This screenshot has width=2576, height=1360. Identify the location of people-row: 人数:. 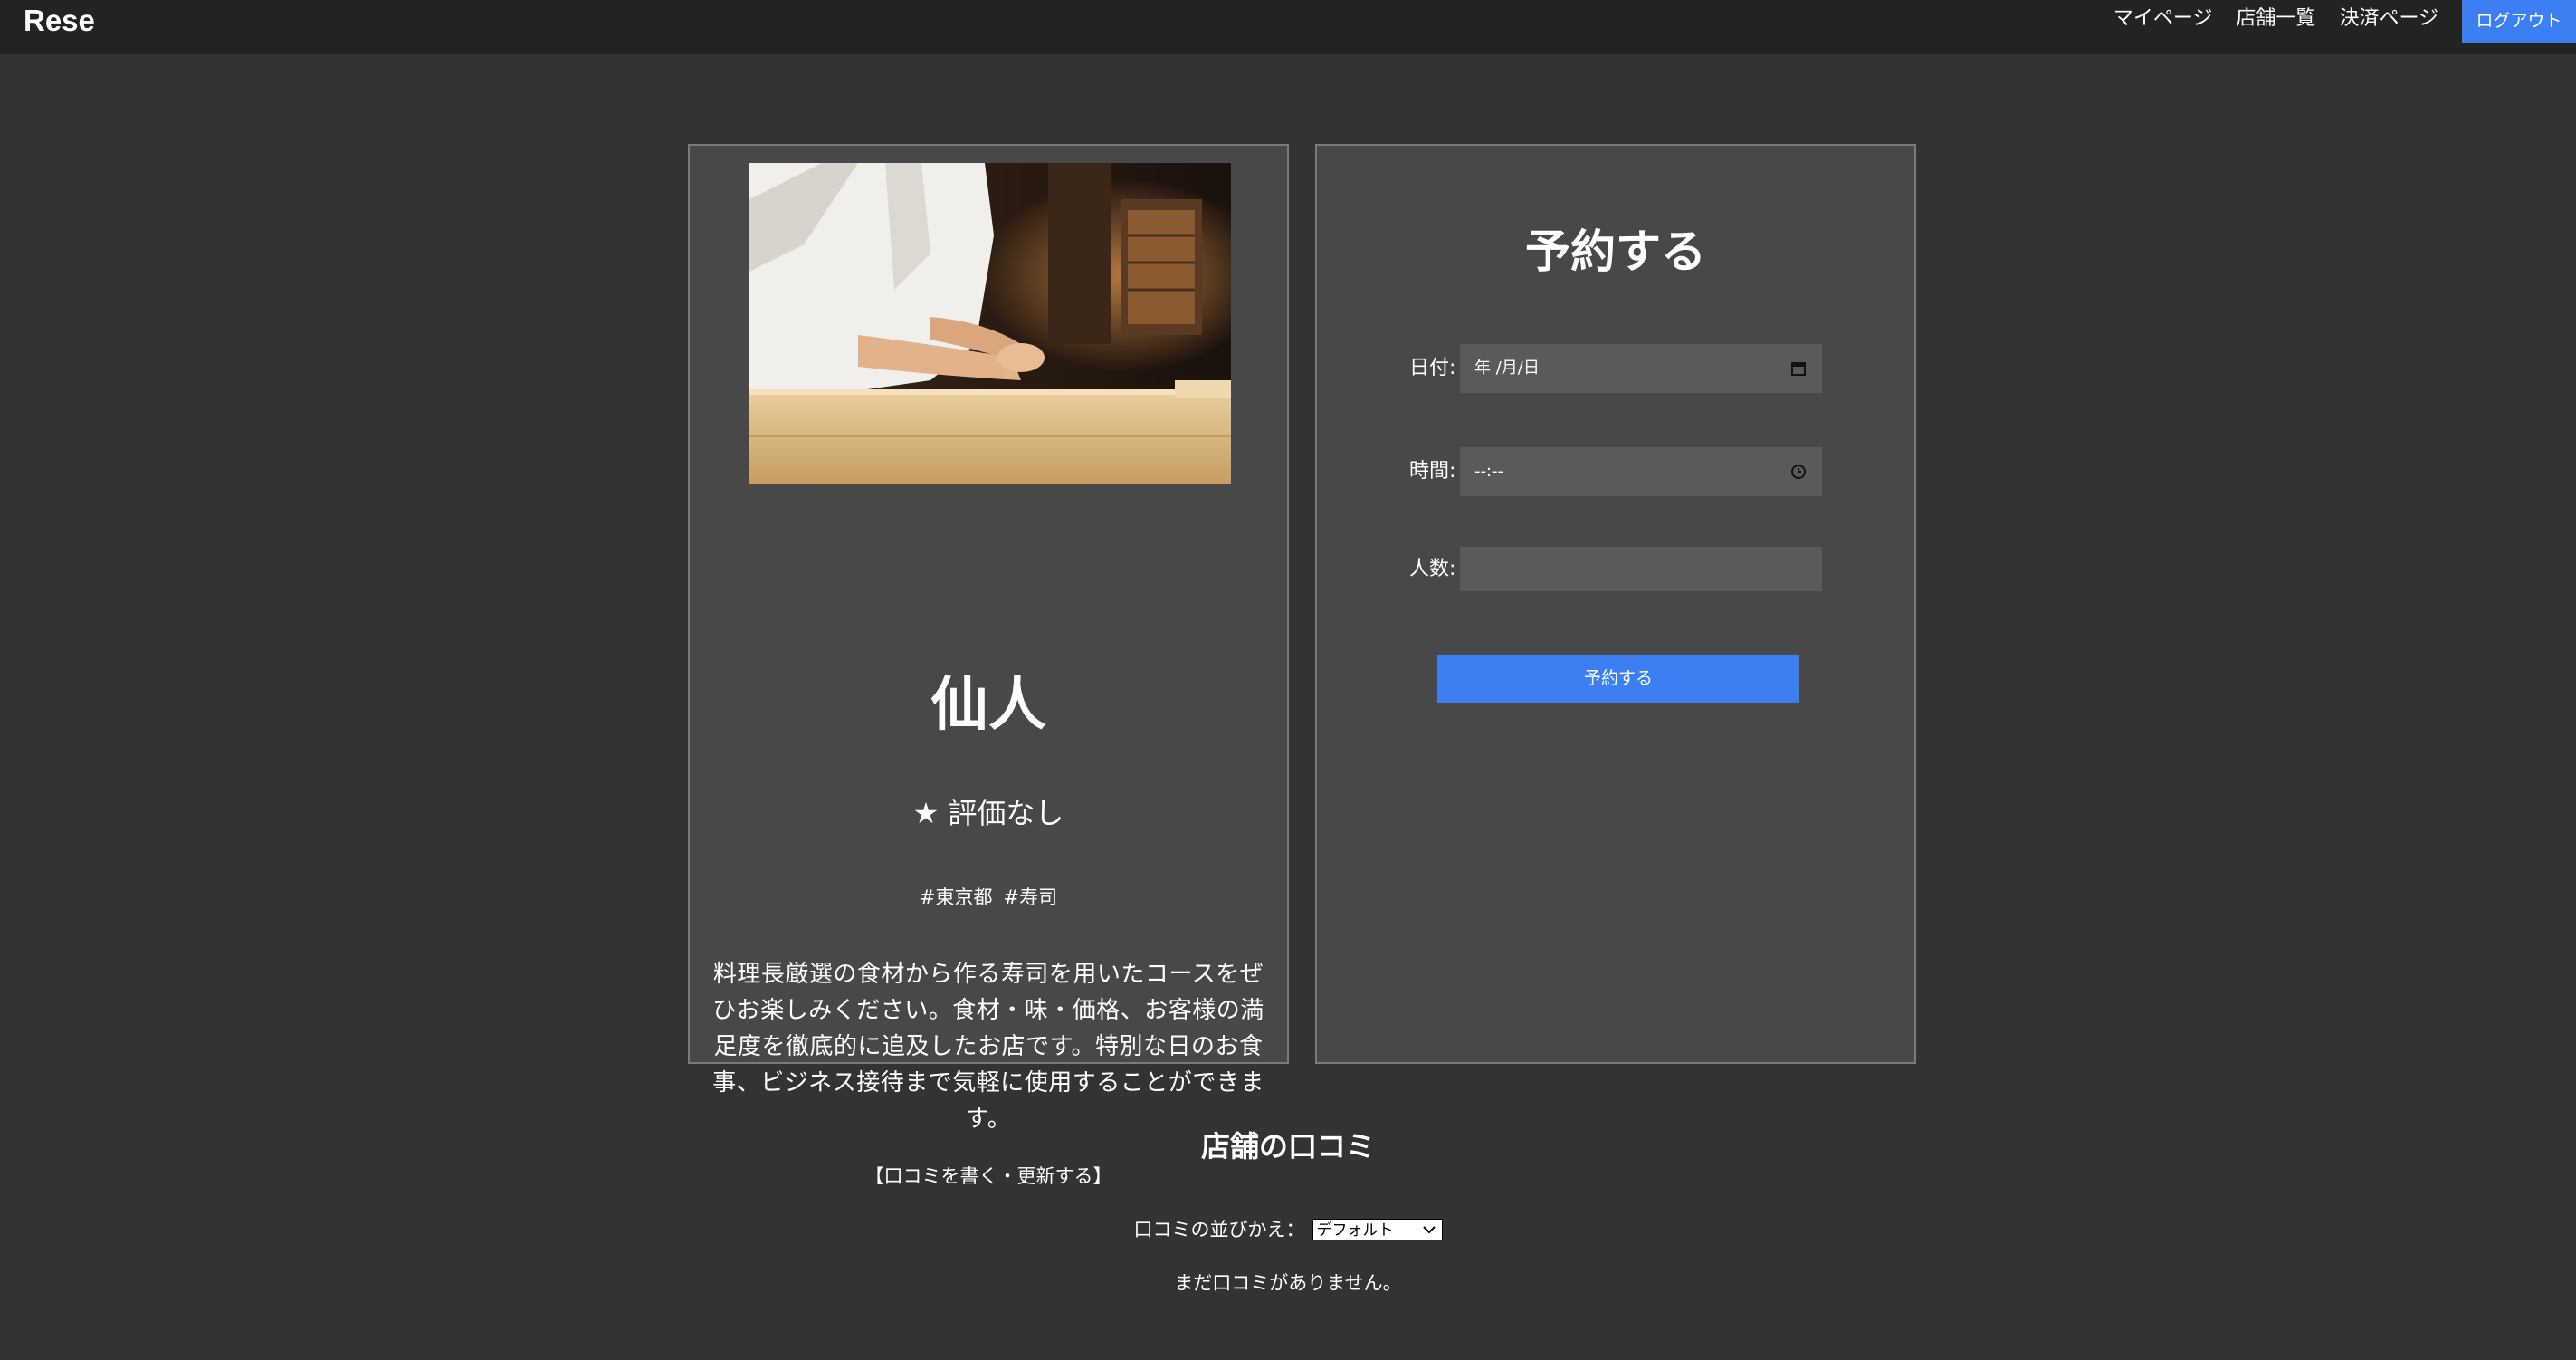
(1616, 569).